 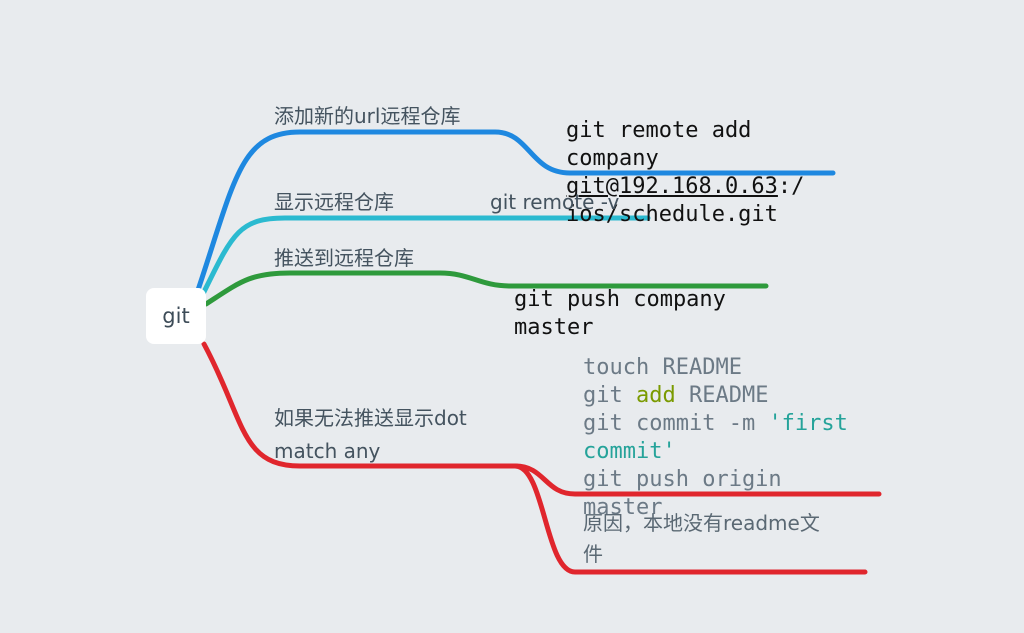 I want to click on fix-command-text: README, so click(x=722, y=395).